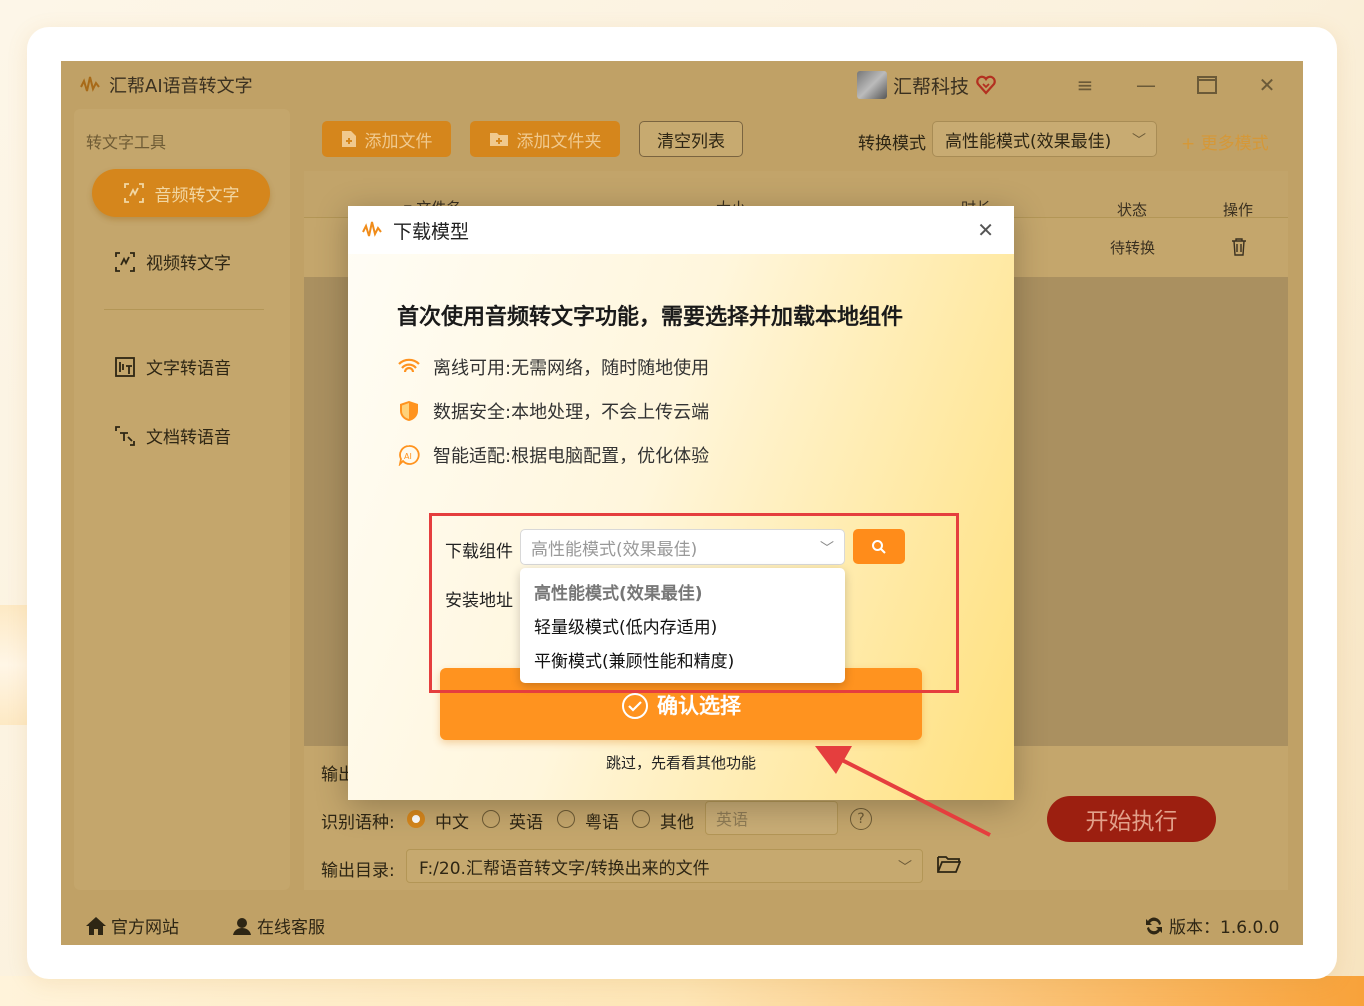 The height and width of the screenshot is (1006, 1364). Describe the element at coordinates (498, 139) in the screenshot. I see `add-folder-icon` at that location.